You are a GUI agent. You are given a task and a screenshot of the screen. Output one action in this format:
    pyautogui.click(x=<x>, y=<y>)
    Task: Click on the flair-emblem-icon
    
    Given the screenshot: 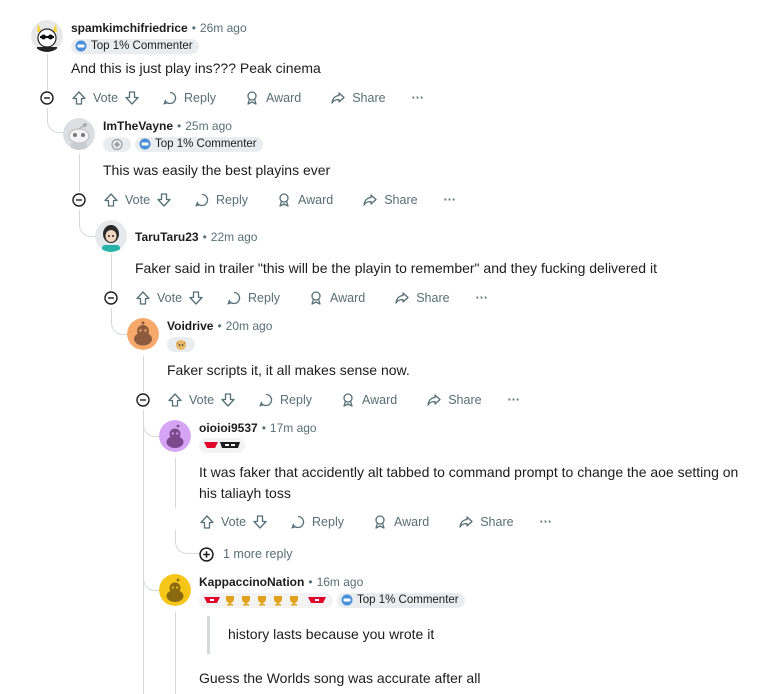 What is the action you would take?
    pyautogui.click(x=117, y=144)
    